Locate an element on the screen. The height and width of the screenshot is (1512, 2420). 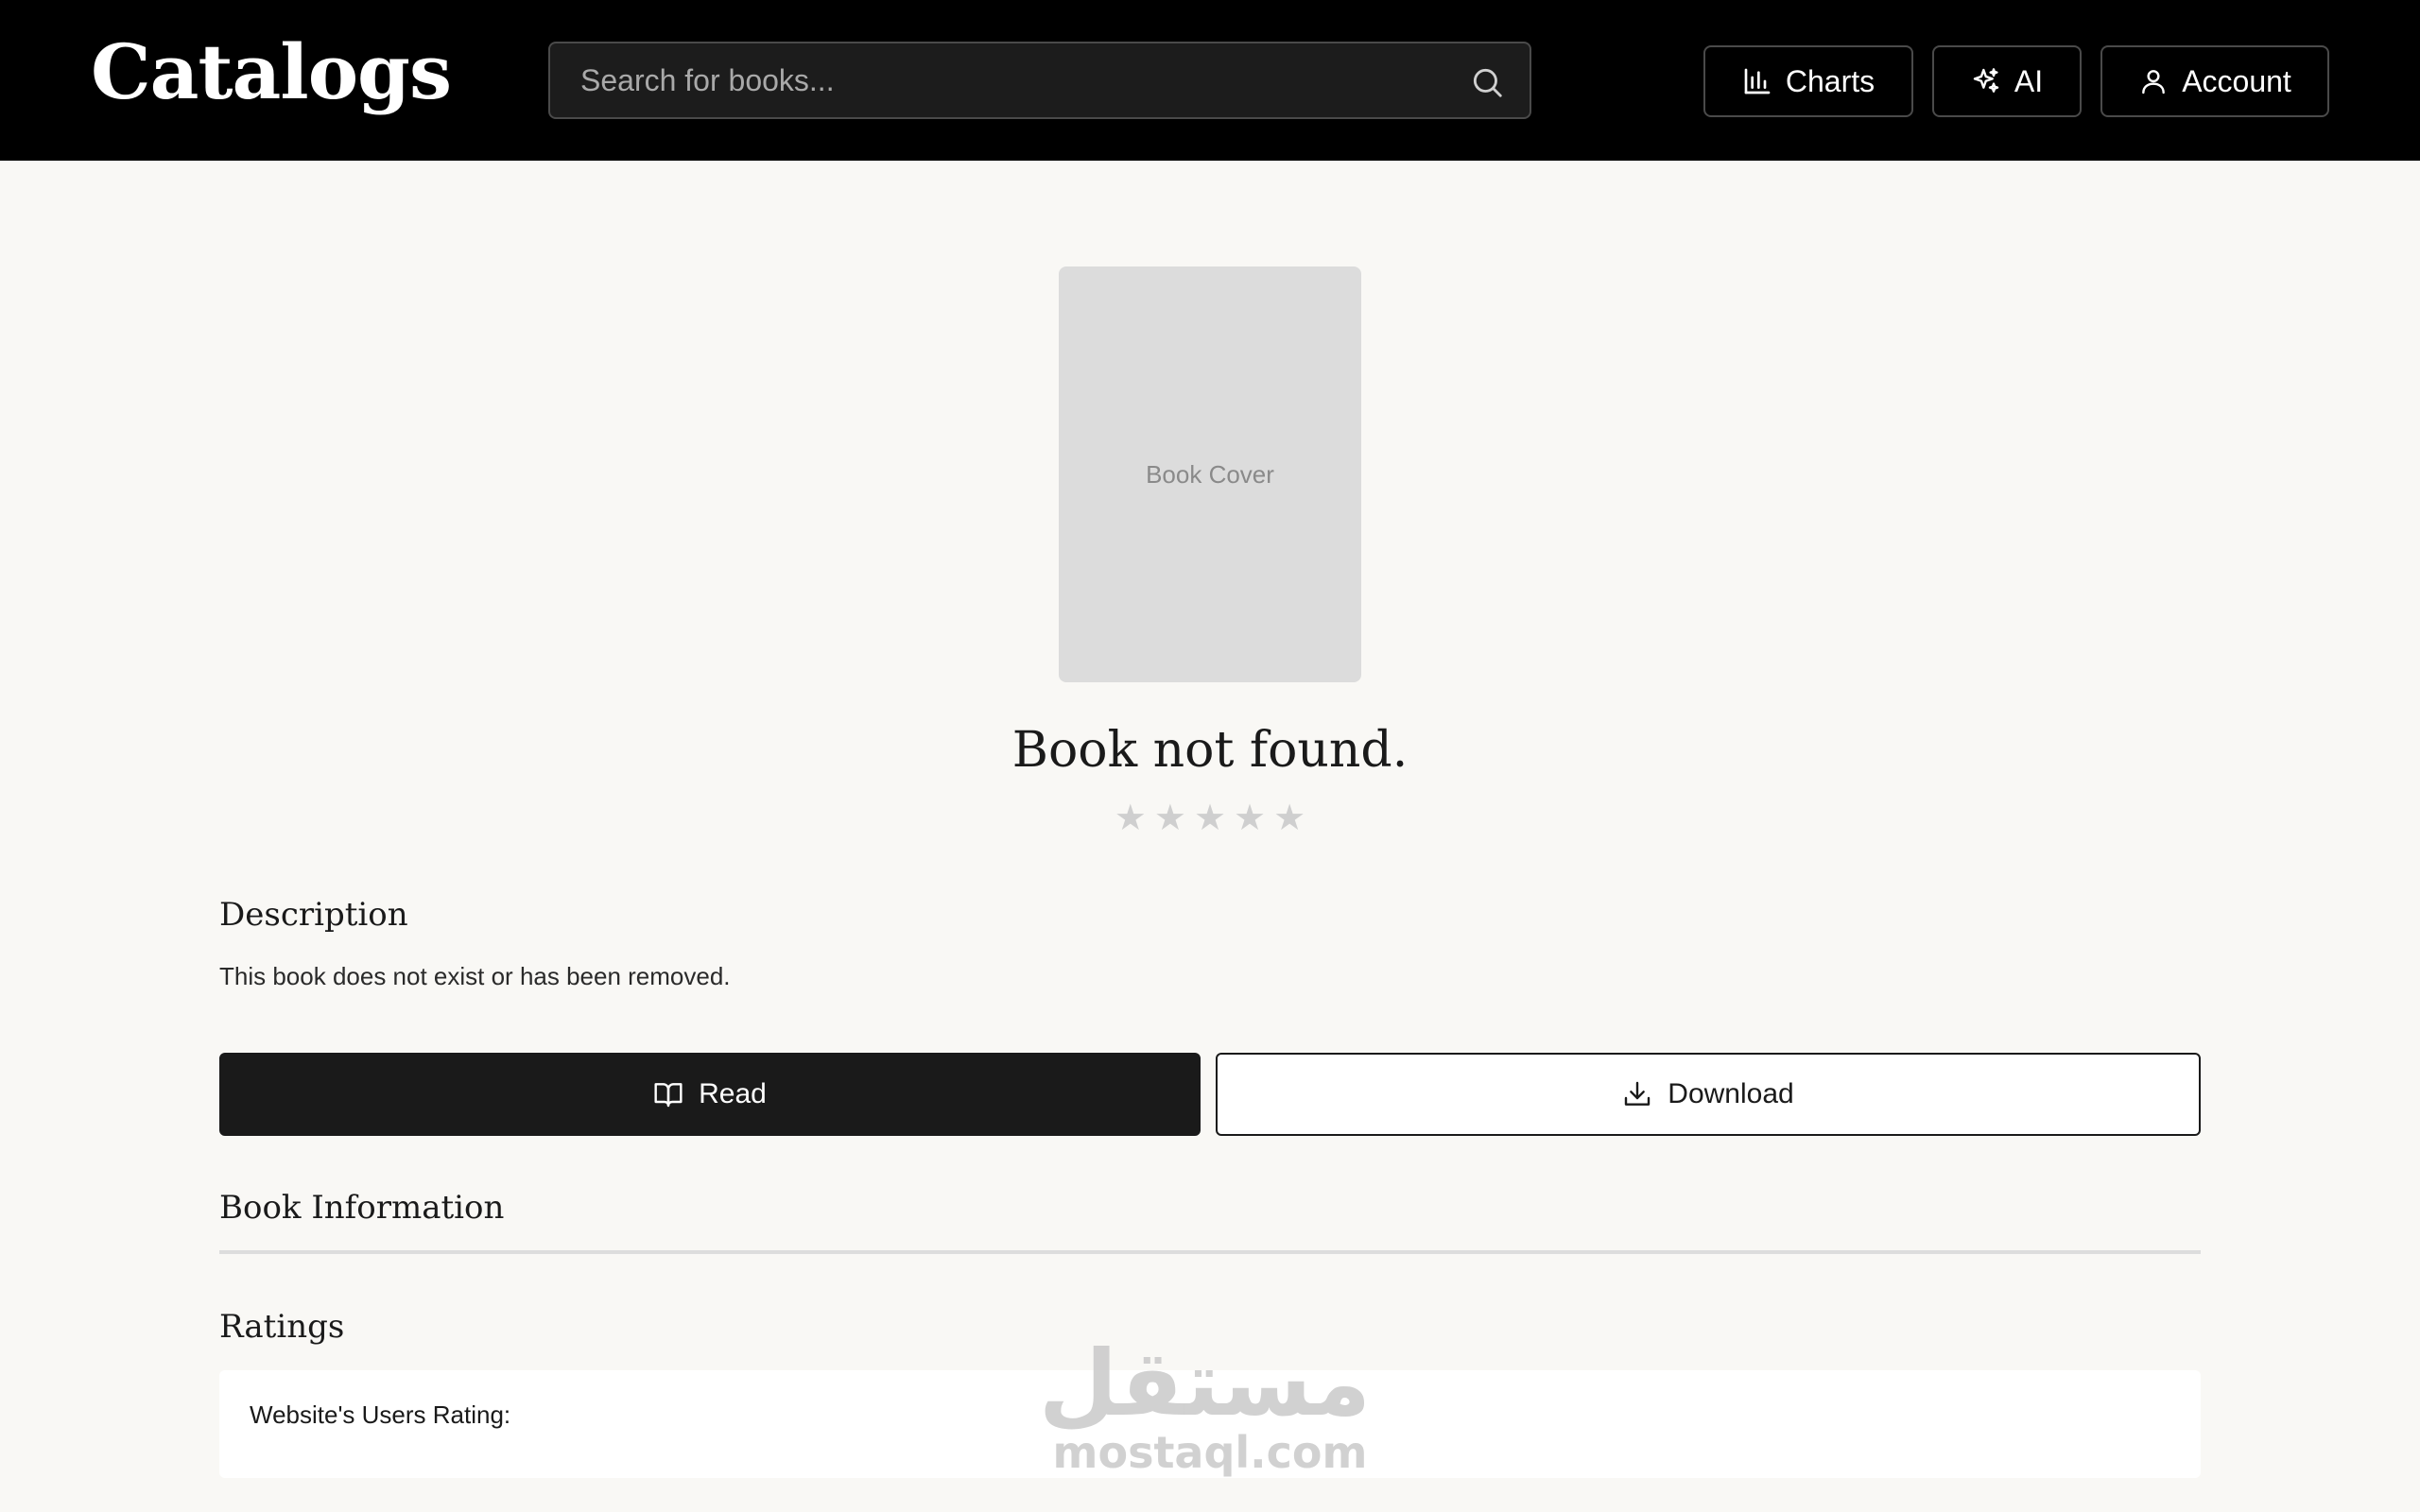
top-navigation-bar: Catalogs Charts AI Account is located at coordinates (1210, 80).